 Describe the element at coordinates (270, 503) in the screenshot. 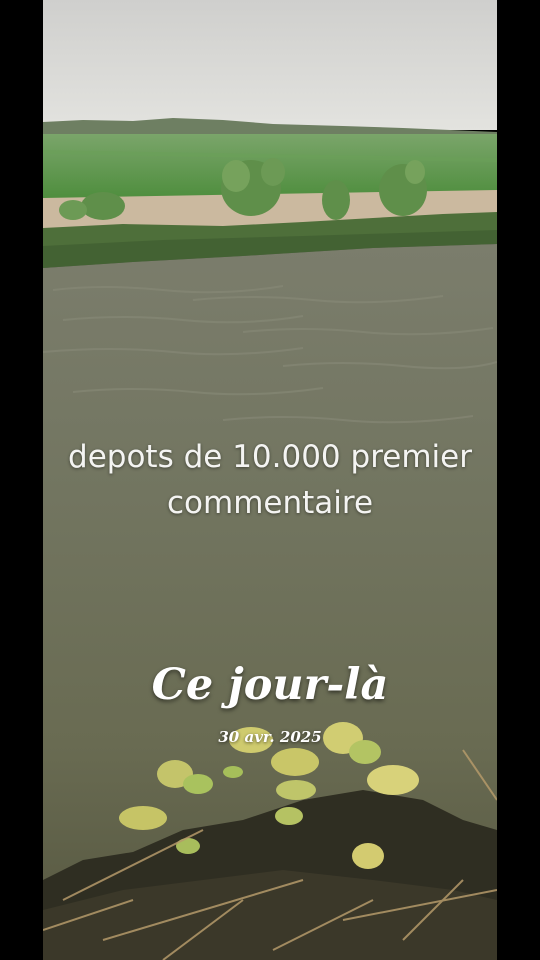

I see `caption-line-2: commentaire` at that location.